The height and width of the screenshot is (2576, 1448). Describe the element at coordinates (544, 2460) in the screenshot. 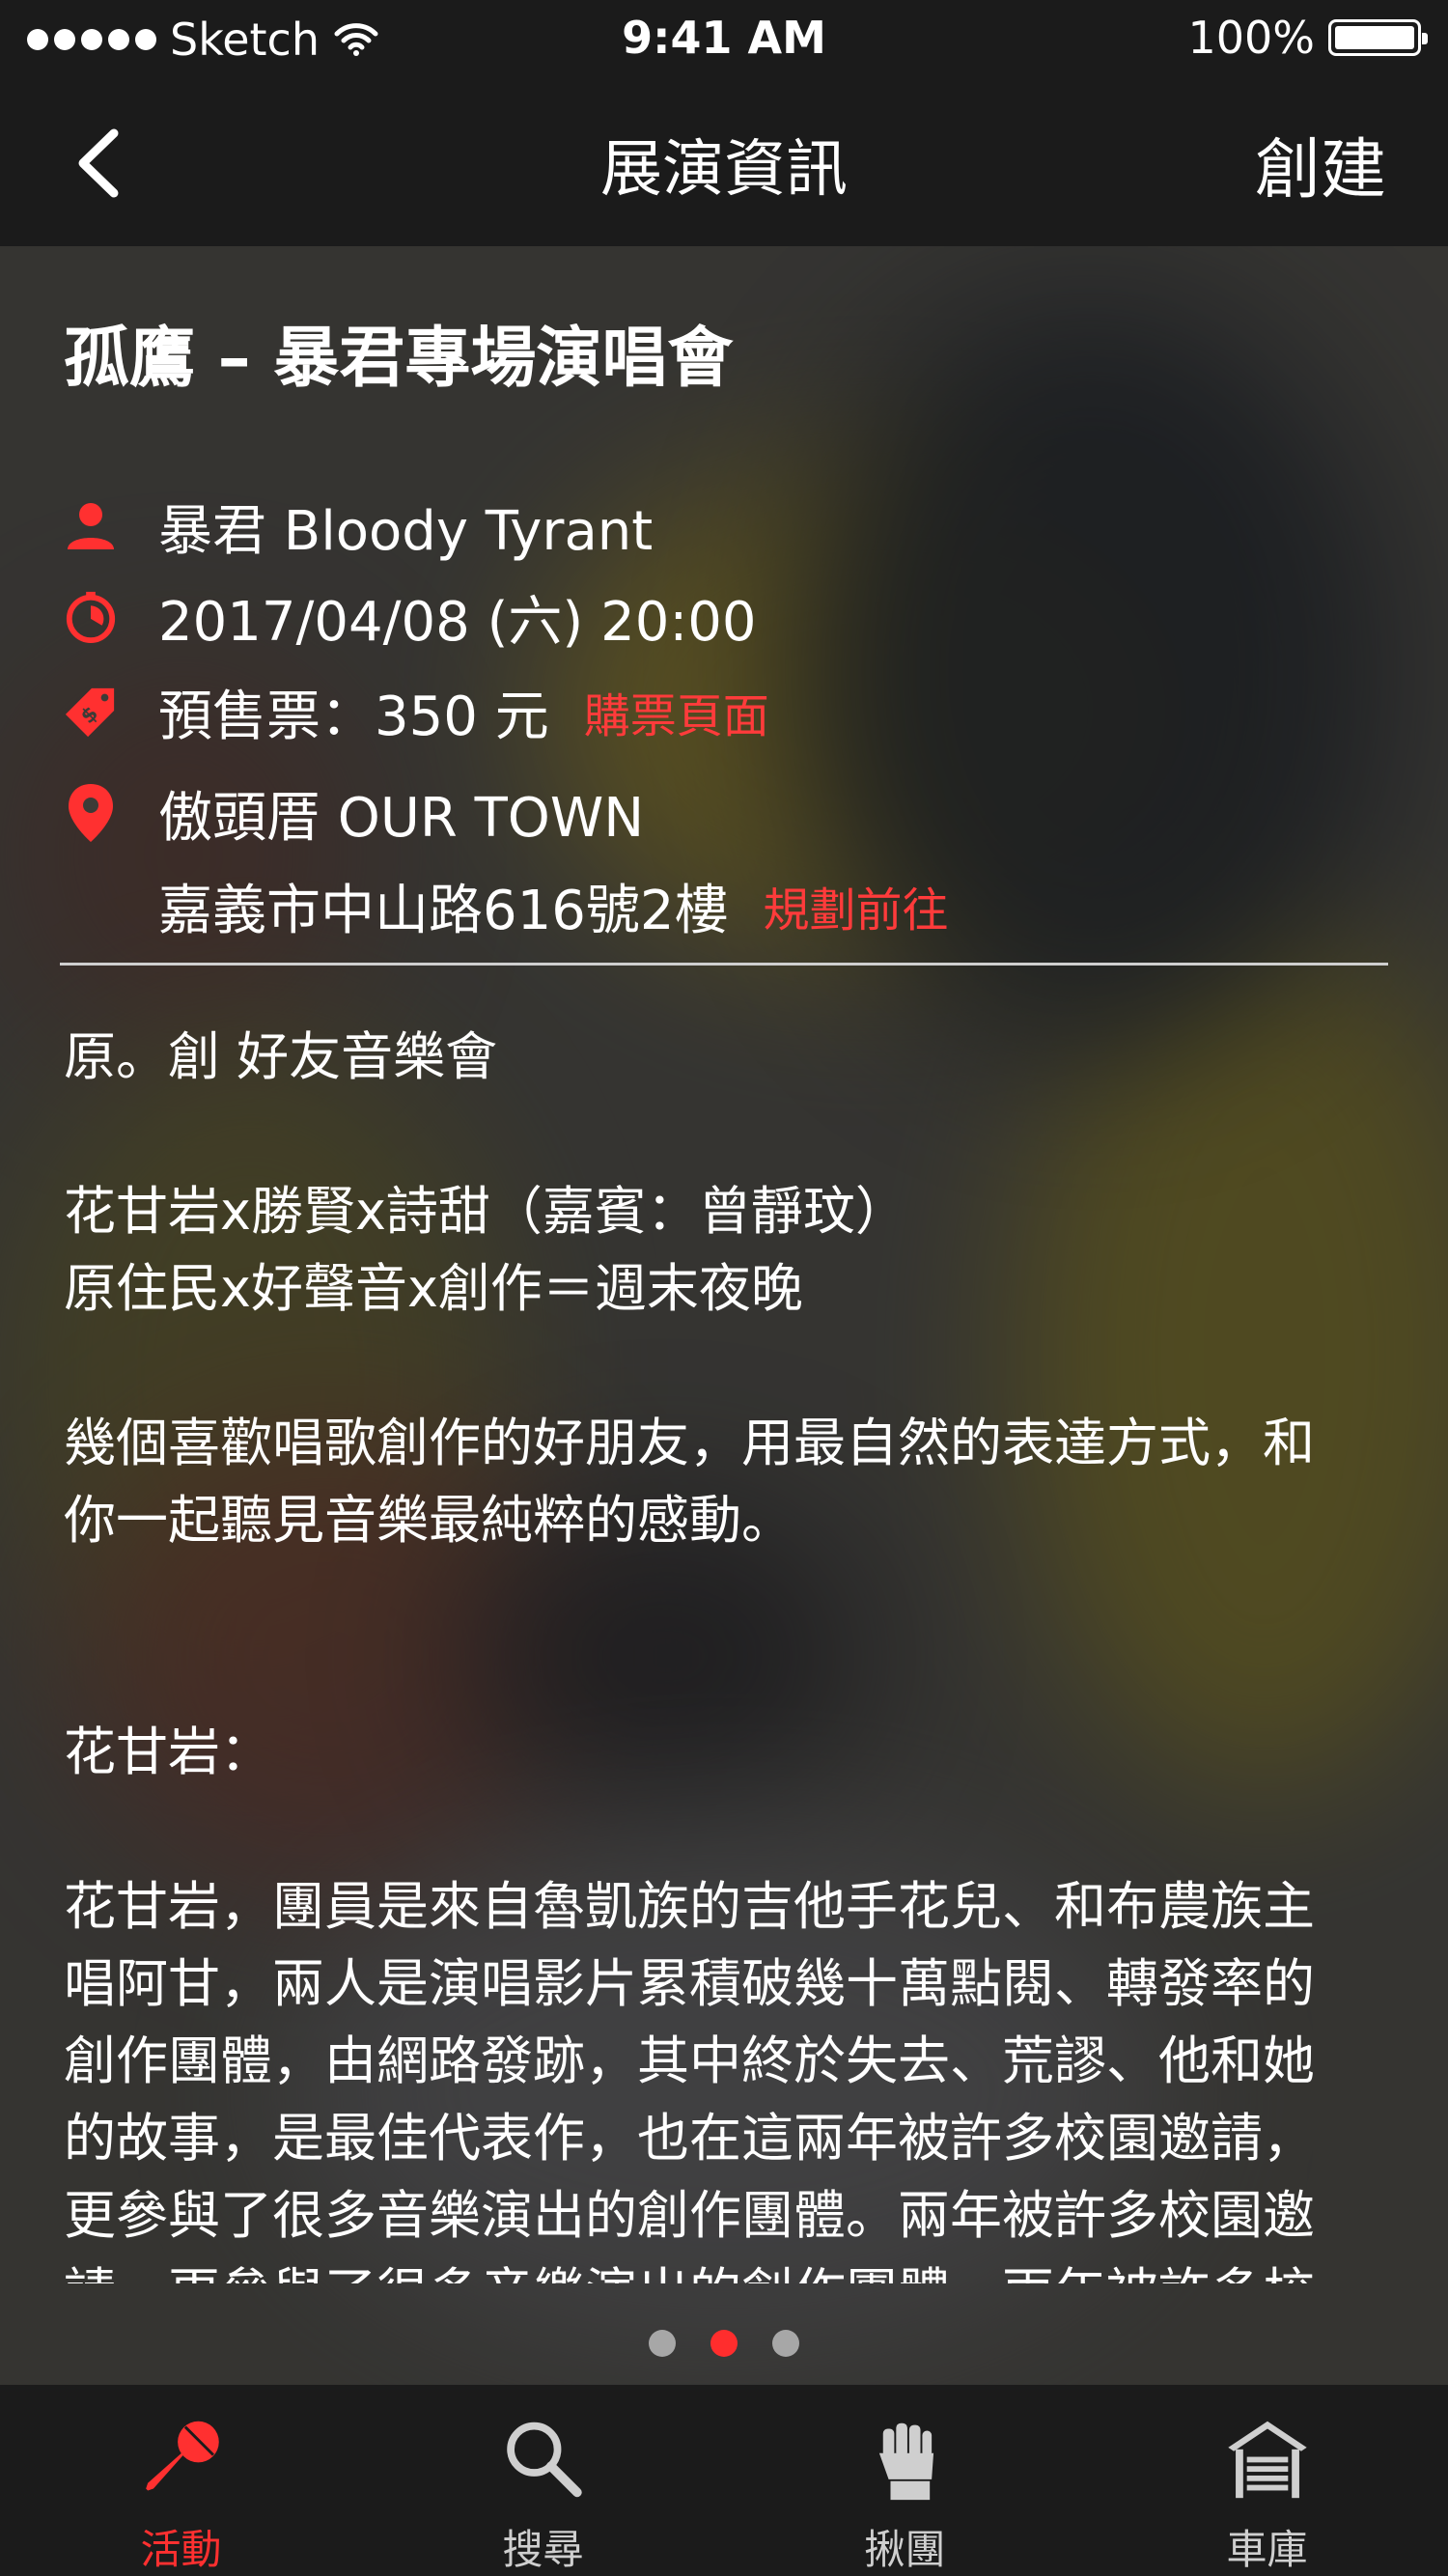

I see `search-icon` at that location.